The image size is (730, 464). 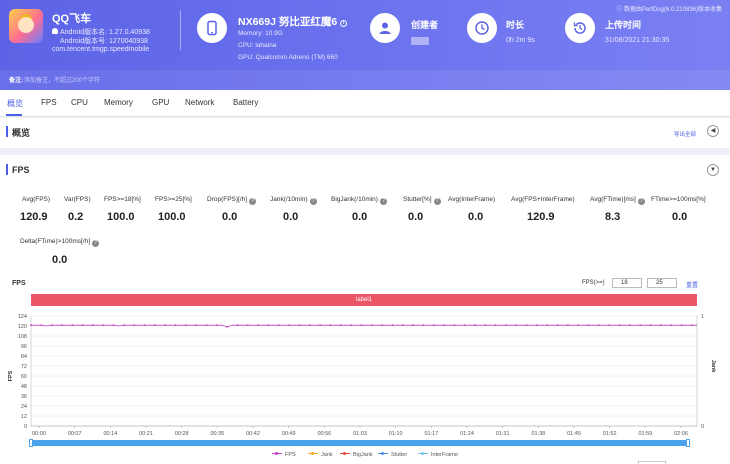 I want to click on x-tick-label: 00:42, so click(x=253, y=434).